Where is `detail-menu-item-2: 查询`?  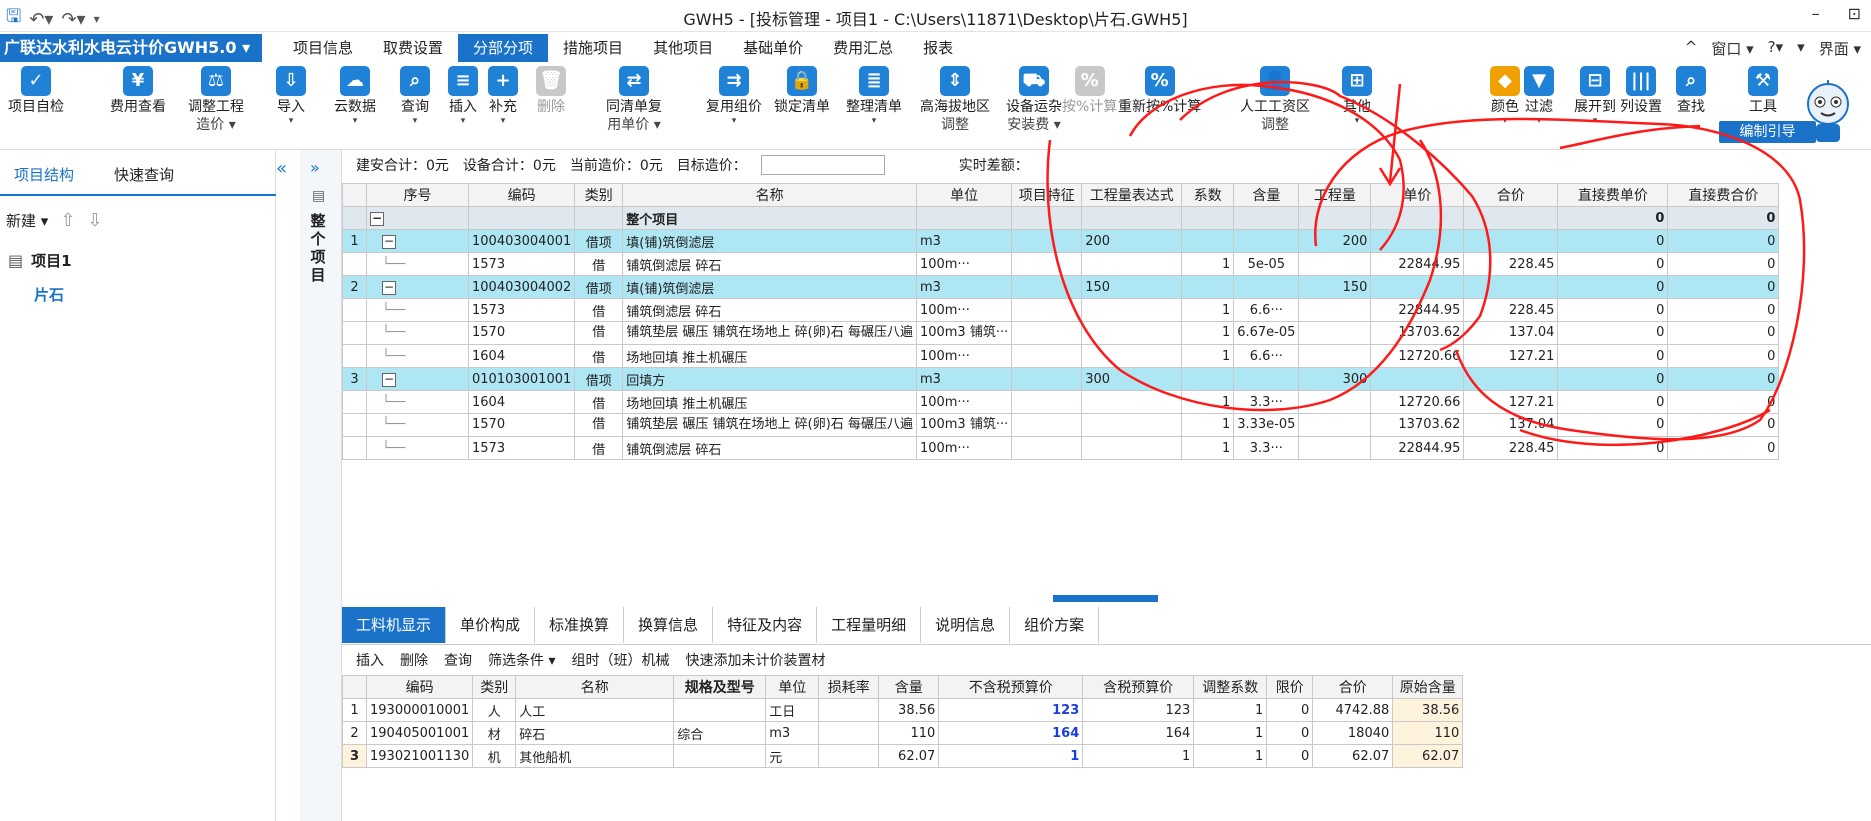
detail-menu-item-2: 查询 is located at coordinates (458, 660).